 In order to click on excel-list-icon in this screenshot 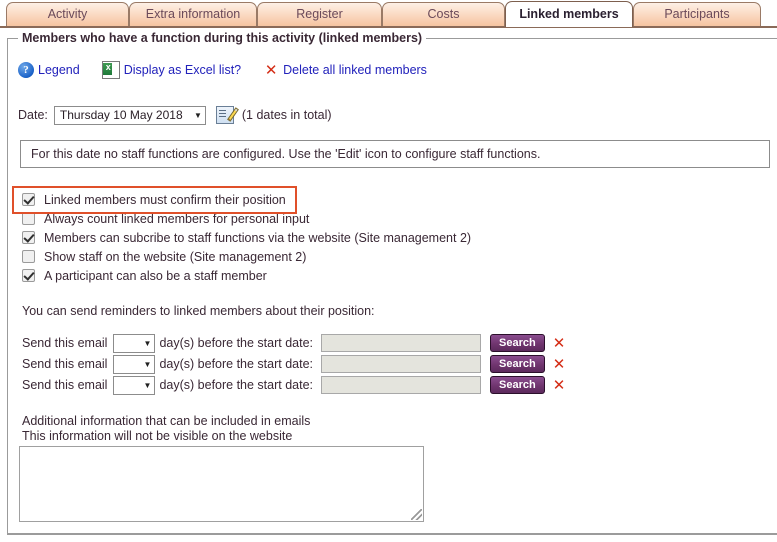, I will do `click(110, 69)`.